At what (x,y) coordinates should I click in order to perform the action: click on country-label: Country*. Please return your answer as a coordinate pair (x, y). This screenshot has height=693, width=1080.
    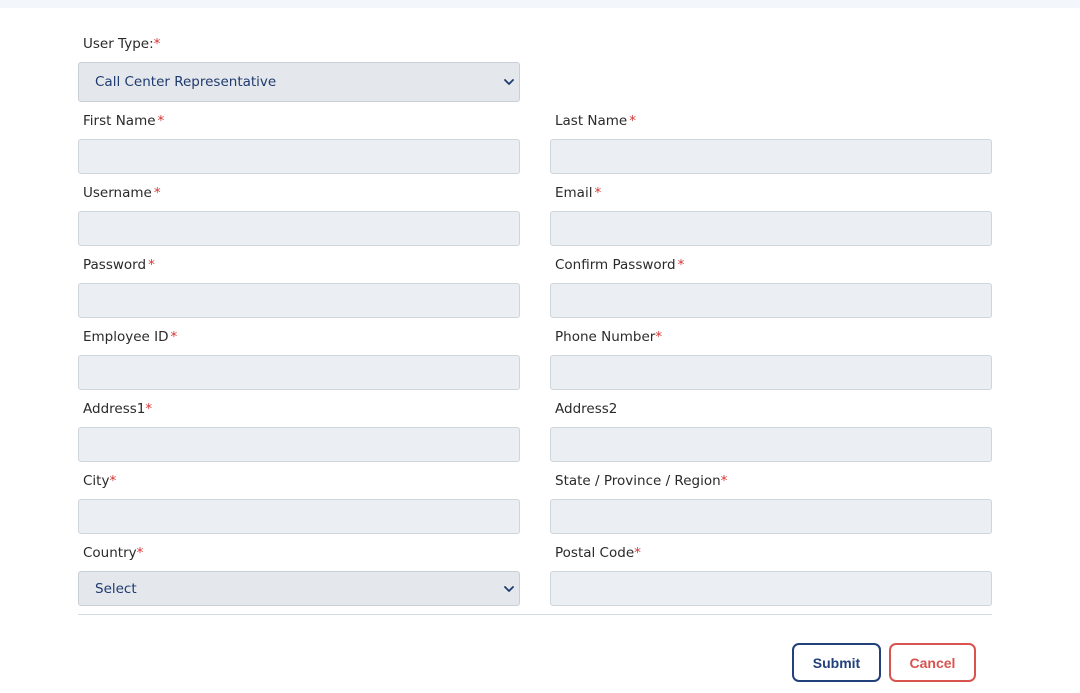
    Looking at the image, I should click on (113, 553).